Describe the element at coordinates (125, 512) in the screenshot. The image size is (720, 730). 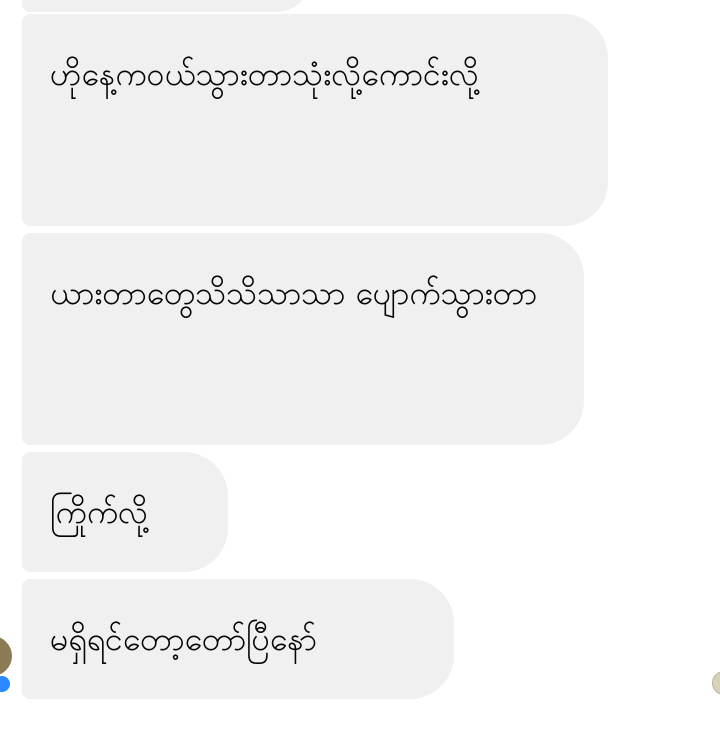
I see `message-bubble: ကြိုက်လို့` at that location.